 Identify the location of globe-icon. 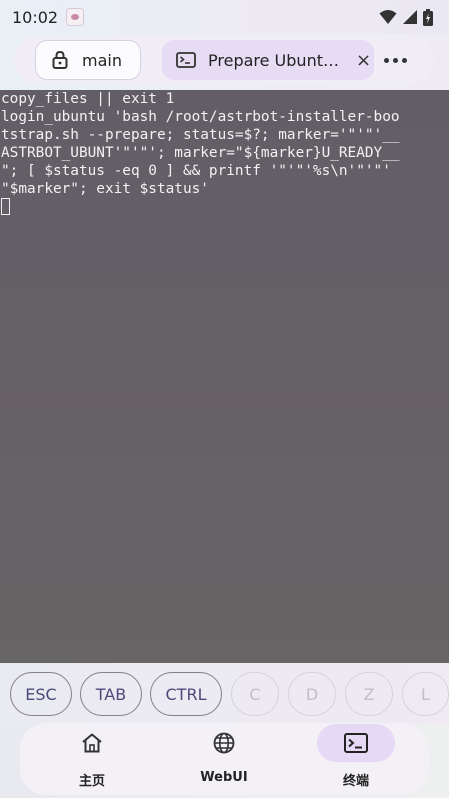
(224, 743).